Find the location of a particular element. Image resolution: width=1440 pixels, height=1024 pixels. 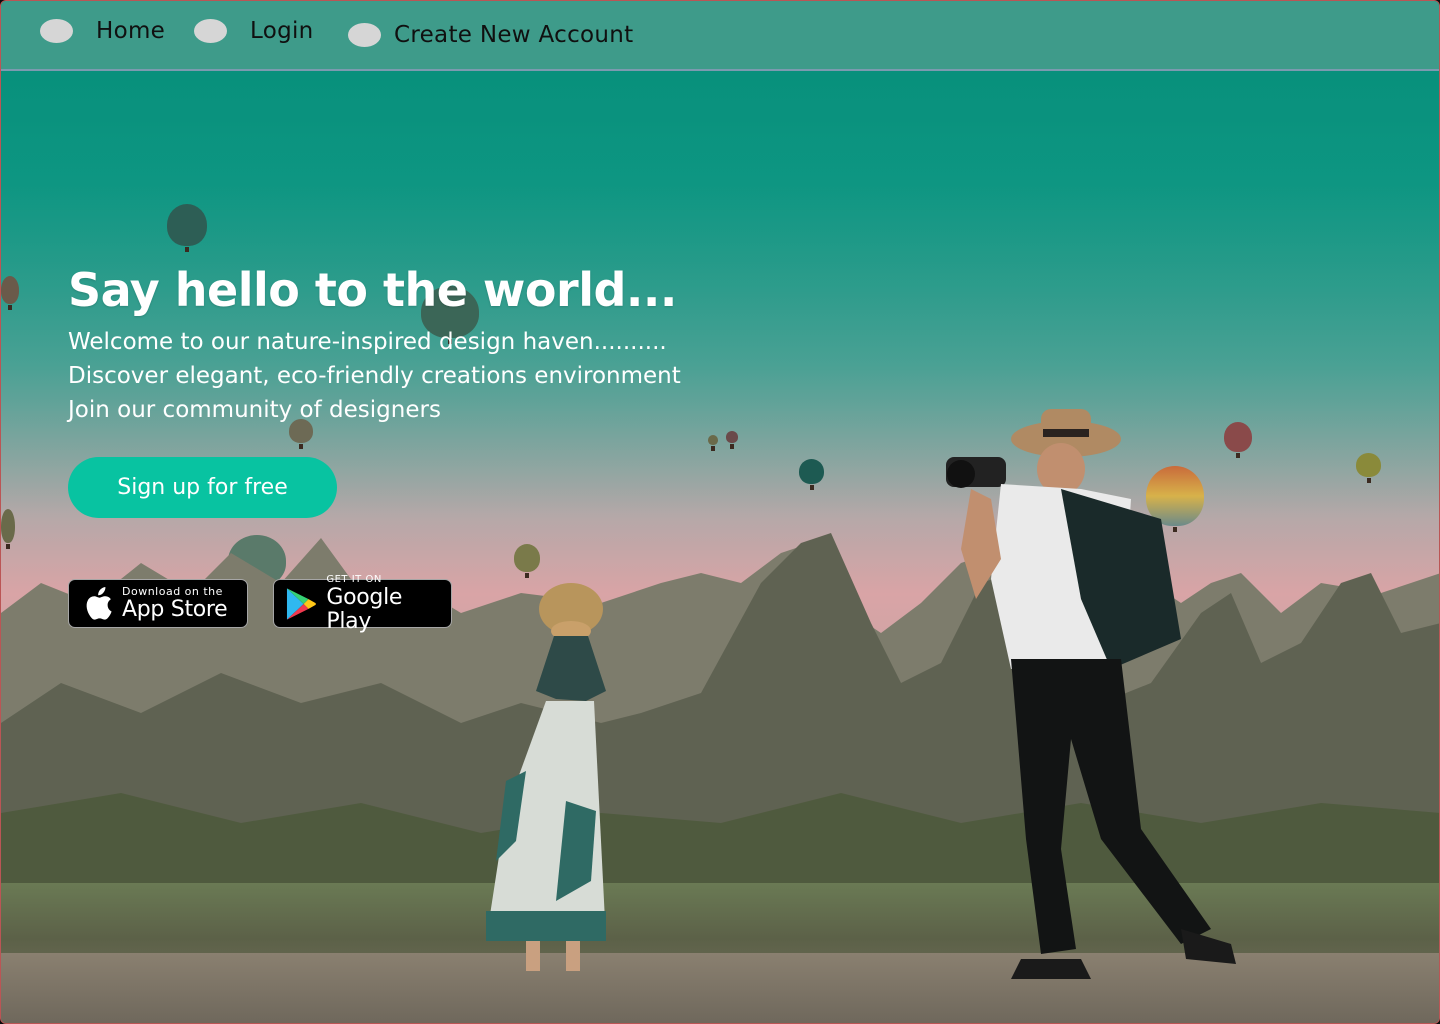

sign-up-button: Sign up for free is located at coordinates (202, 487).